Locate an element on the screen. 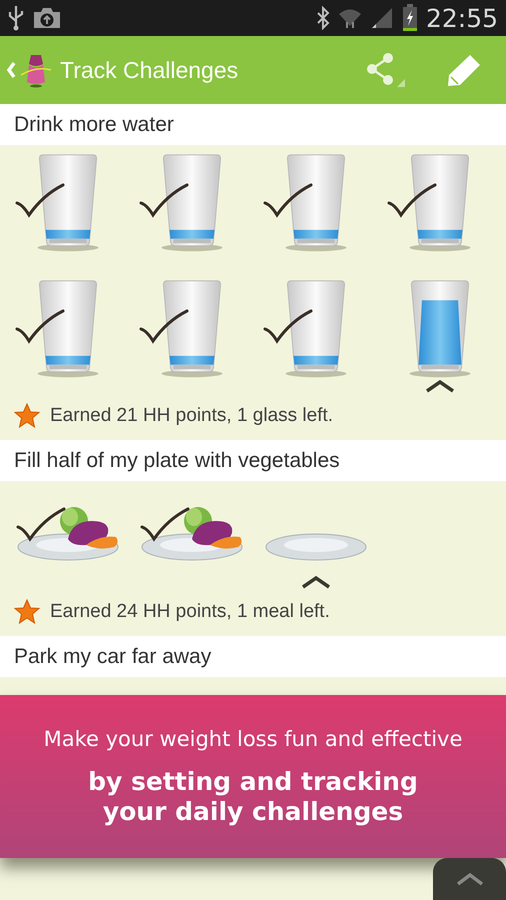 The height and width of the screenshot is (900, 506). screen-title: Track Challenges is located at coordinates (150, 70).